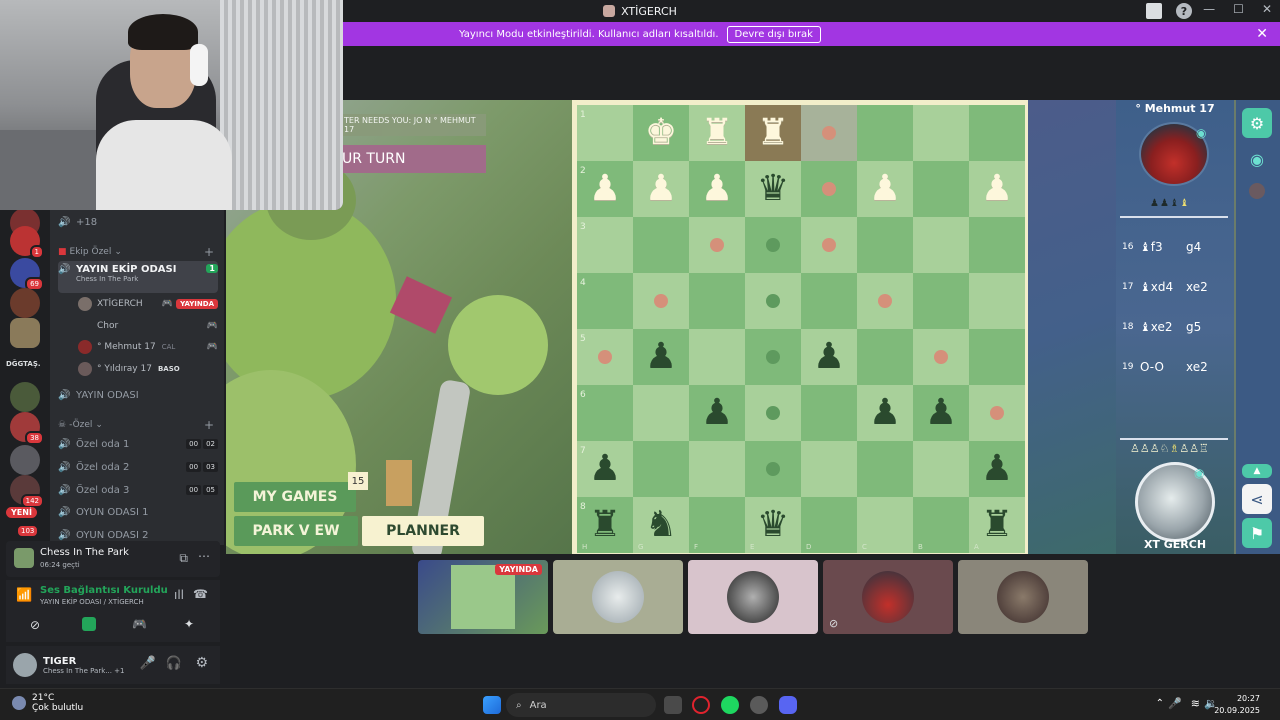 The image size is (1280, 720). I want to click on signal-icon: 📶, so click(24, 595).